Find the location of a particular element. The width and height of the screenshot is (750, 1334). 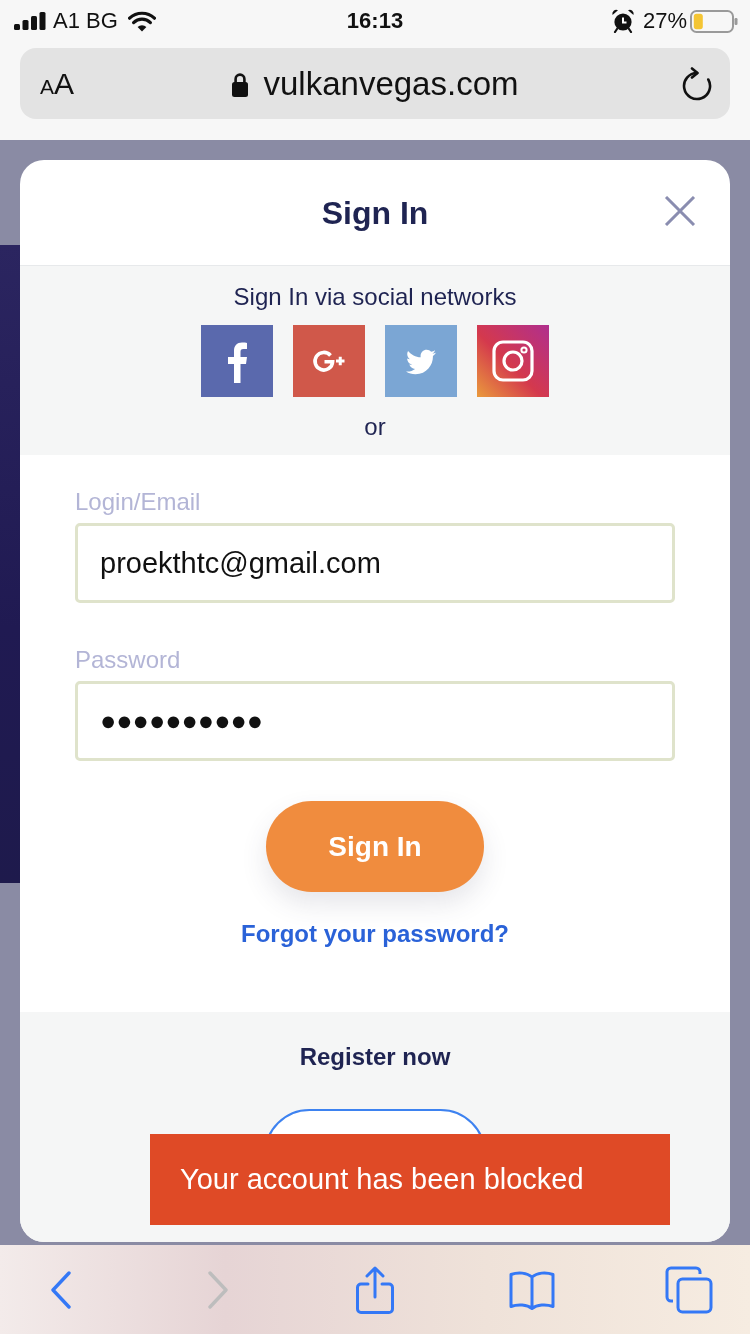

social-heading: Sign In via social networks is located at coordinates (375, 297).